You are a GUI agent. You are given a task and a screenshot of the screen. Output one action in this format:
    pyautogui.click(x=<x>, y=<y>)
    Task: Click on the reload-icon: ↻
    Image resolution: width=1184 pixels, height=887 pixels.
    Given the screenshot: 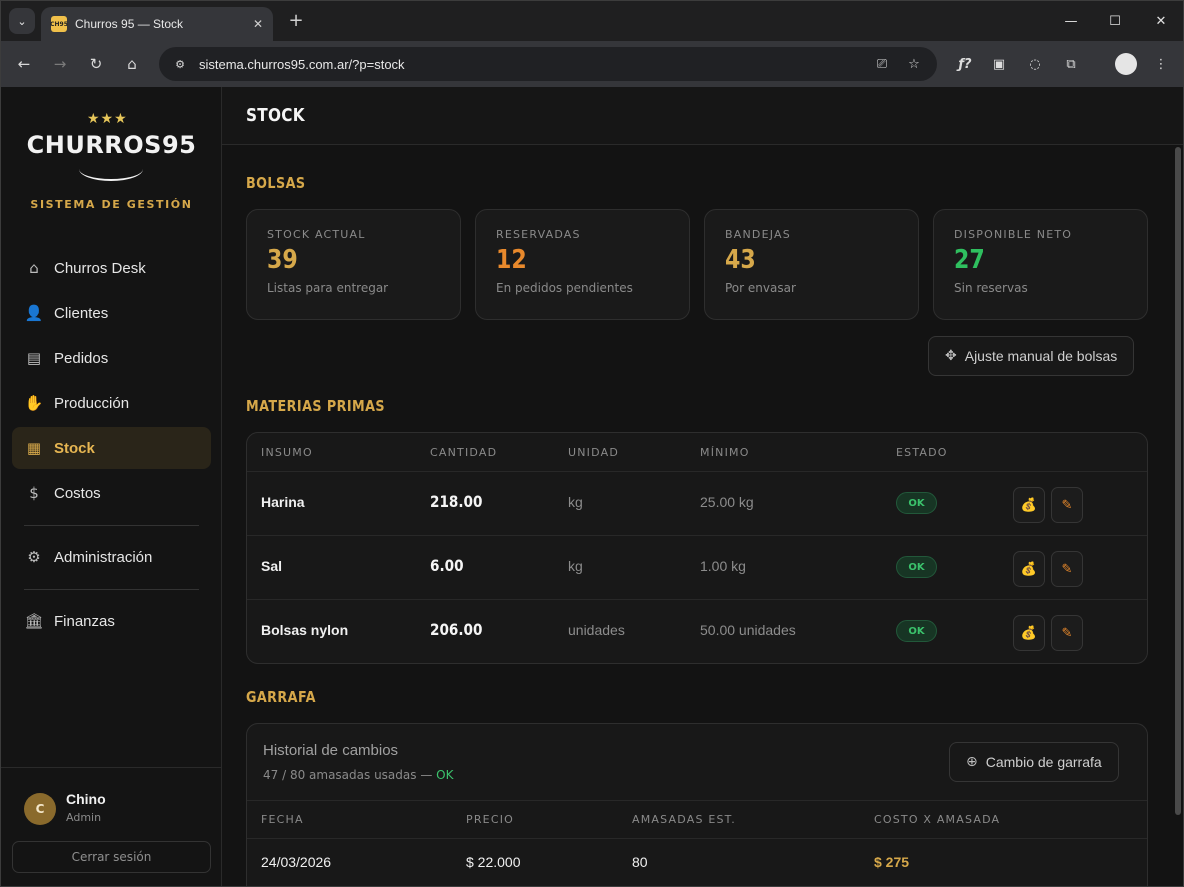 What is the action you would take?
    pyautogui.click(x=96, y=64)
    